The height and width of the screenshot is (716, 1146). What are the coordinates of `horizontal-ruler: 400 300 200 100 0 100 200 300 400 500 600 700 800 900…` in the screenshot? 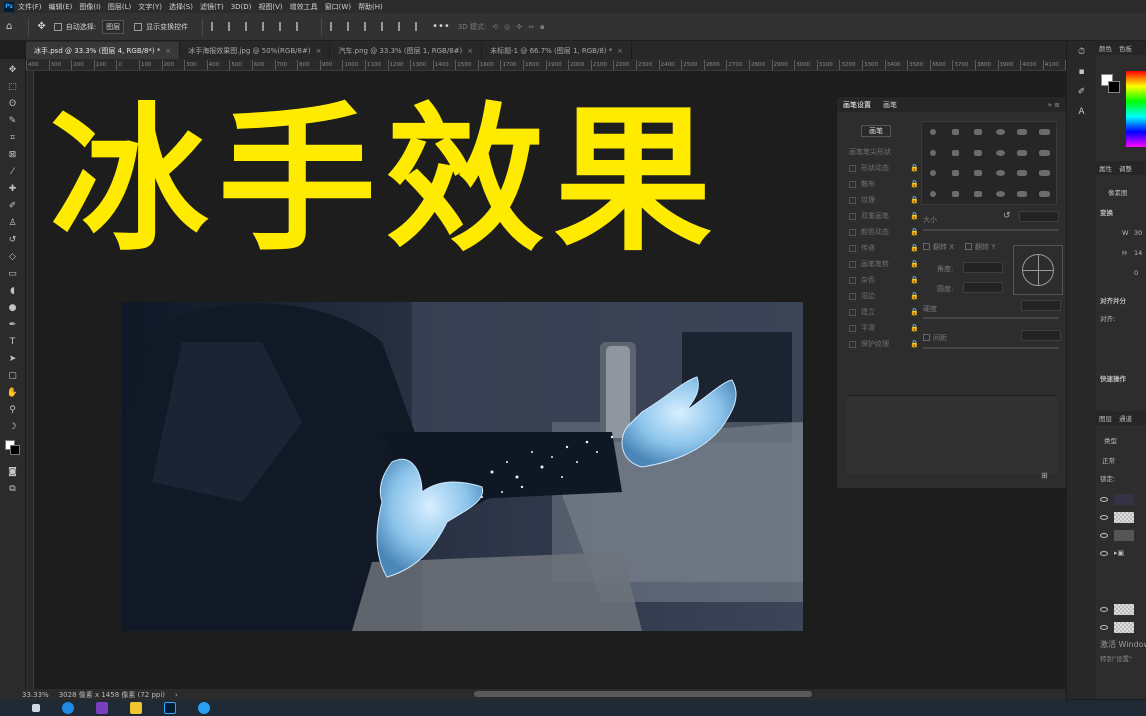 It's located at (546, 65).